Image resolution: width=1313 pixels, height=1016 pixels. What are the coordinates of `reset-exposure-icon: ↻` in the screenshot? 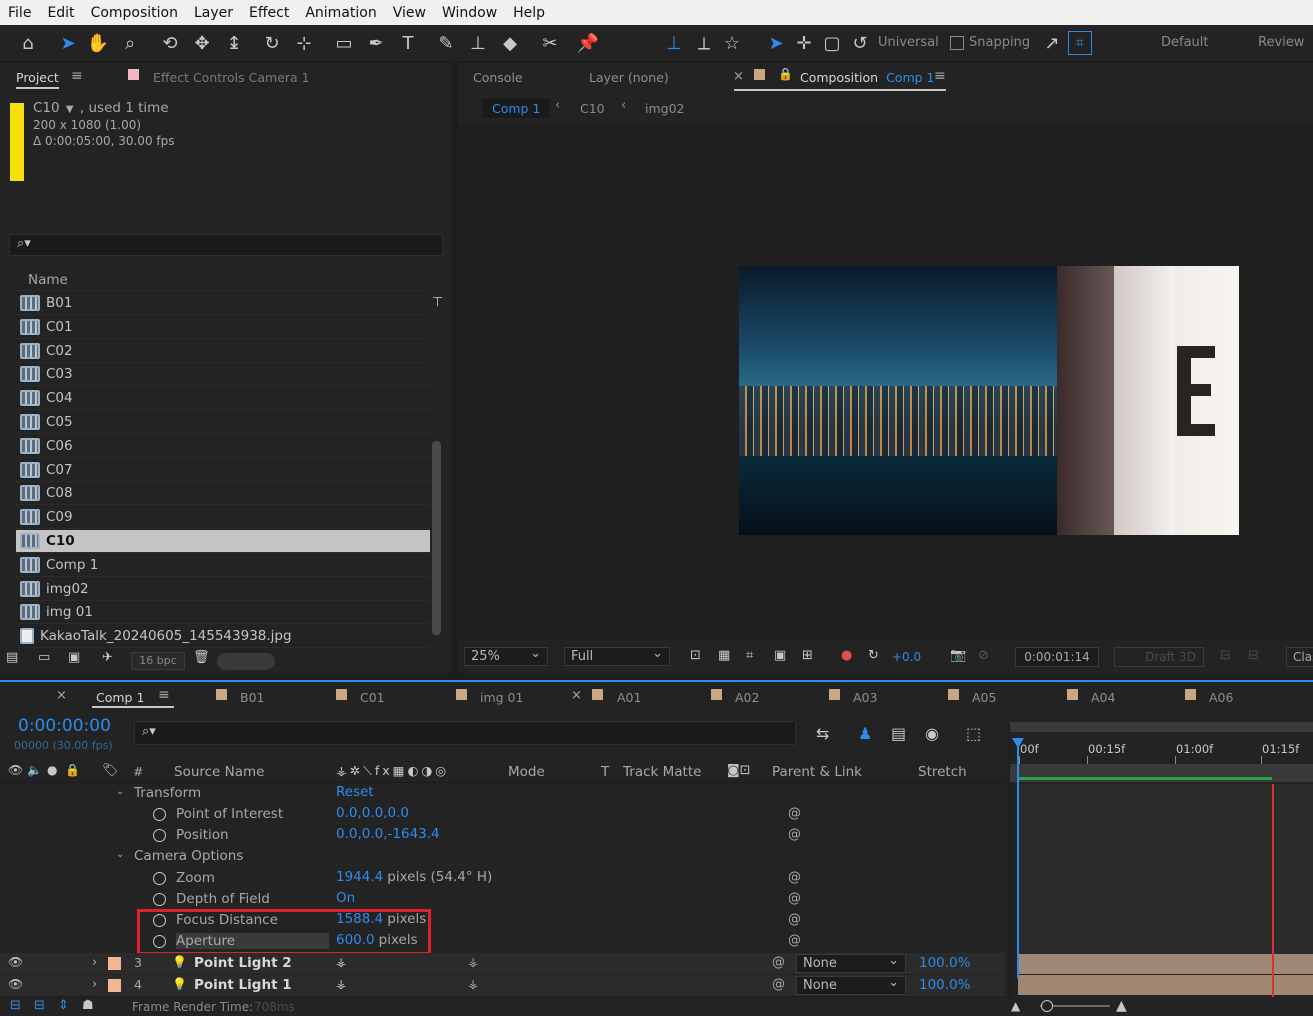 It's located at (873, 655).